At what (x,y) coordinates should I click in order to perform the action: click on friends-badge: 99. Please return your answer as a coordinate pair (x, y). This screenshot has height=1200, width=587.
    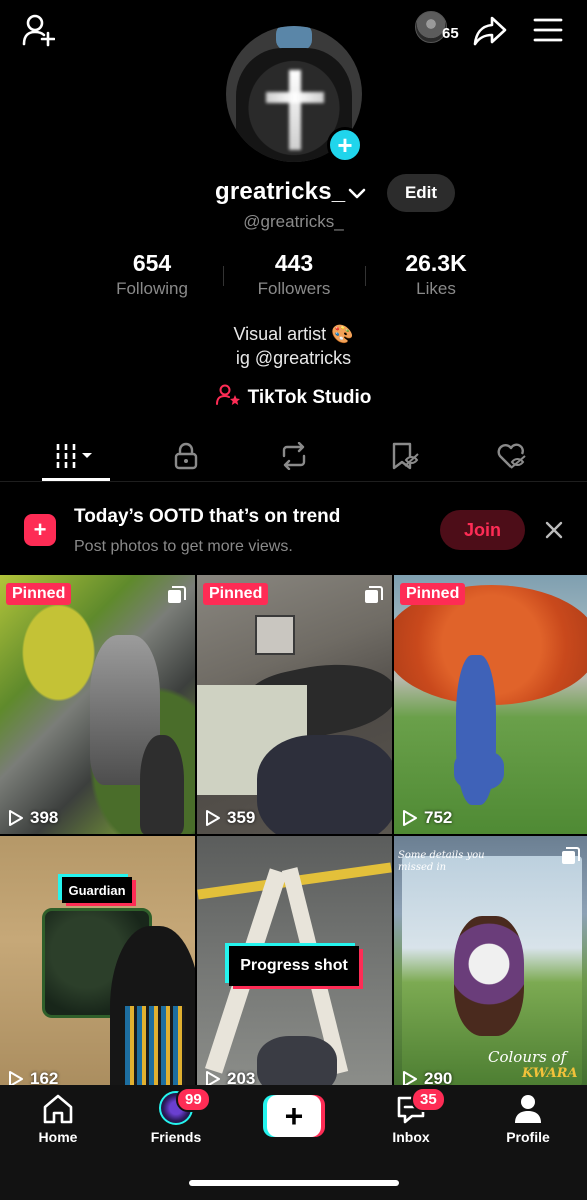
    Looking at the image, I should click on (193, 1099).